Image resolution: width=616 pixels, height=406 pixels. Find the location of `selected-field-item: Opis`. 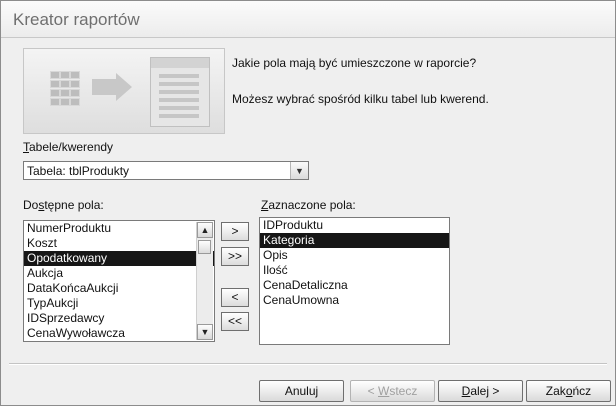

selected-field-item: Opis is located at coordinates (354, 255).